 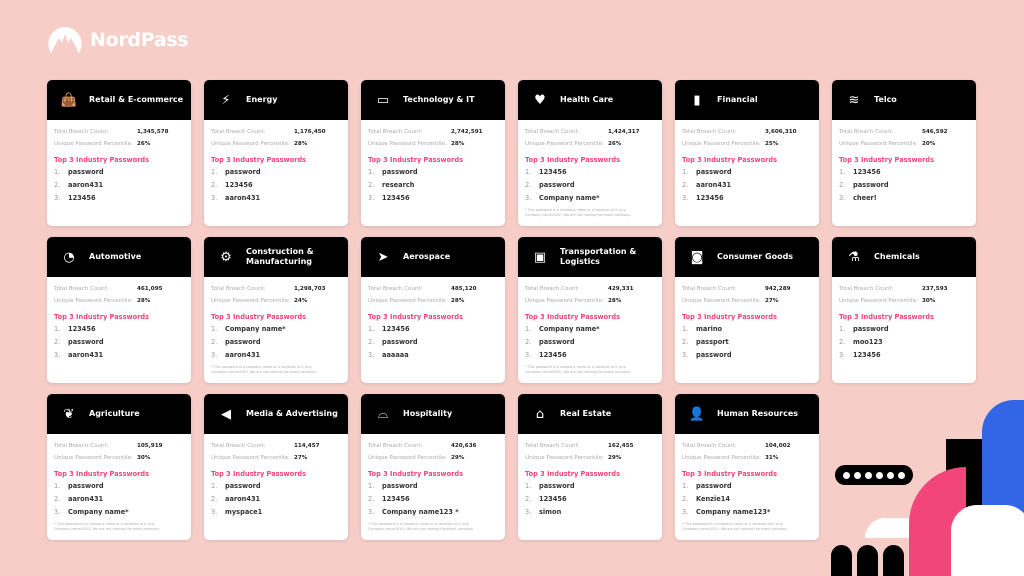 What do you see at coordinates (935, 289) in the screenshot?
I see `breach-count: 237,593` at bounding box center [935, 289].